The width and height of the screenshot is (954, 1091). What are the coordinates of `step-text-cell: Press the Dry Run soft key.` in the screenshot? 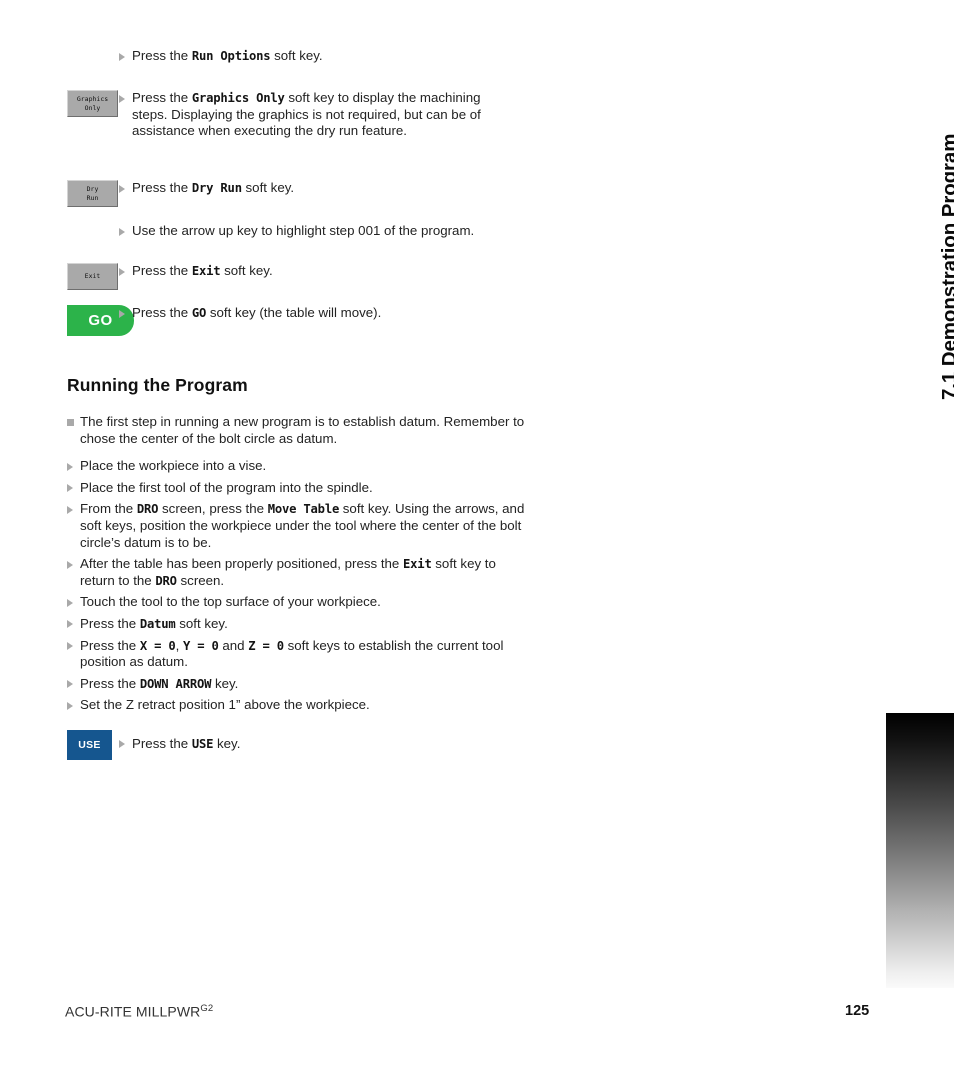 It's located at (326, 188).